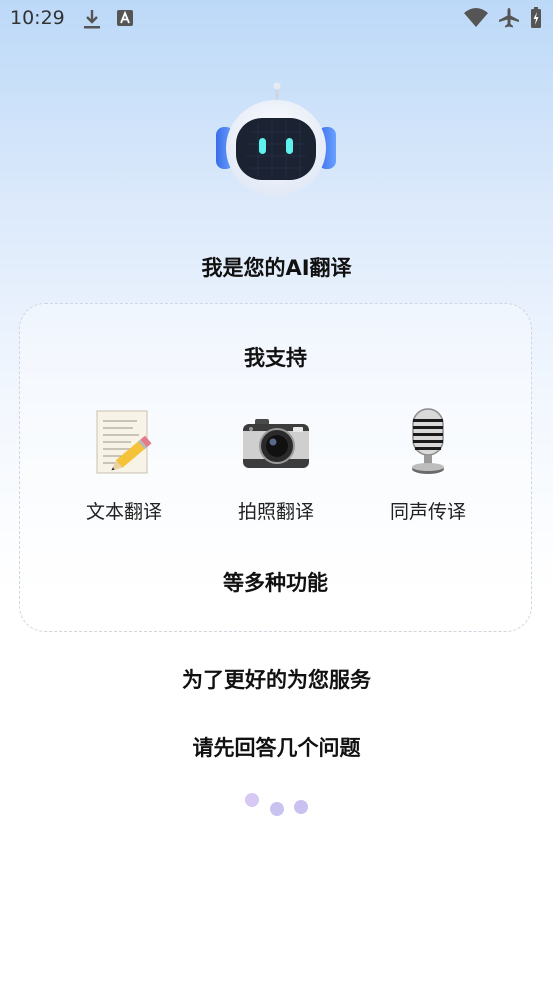 This screenshot has width=553, height=984. I want to click on feature-simultaneous-interpretation: 同声传译, so click(428, 465).